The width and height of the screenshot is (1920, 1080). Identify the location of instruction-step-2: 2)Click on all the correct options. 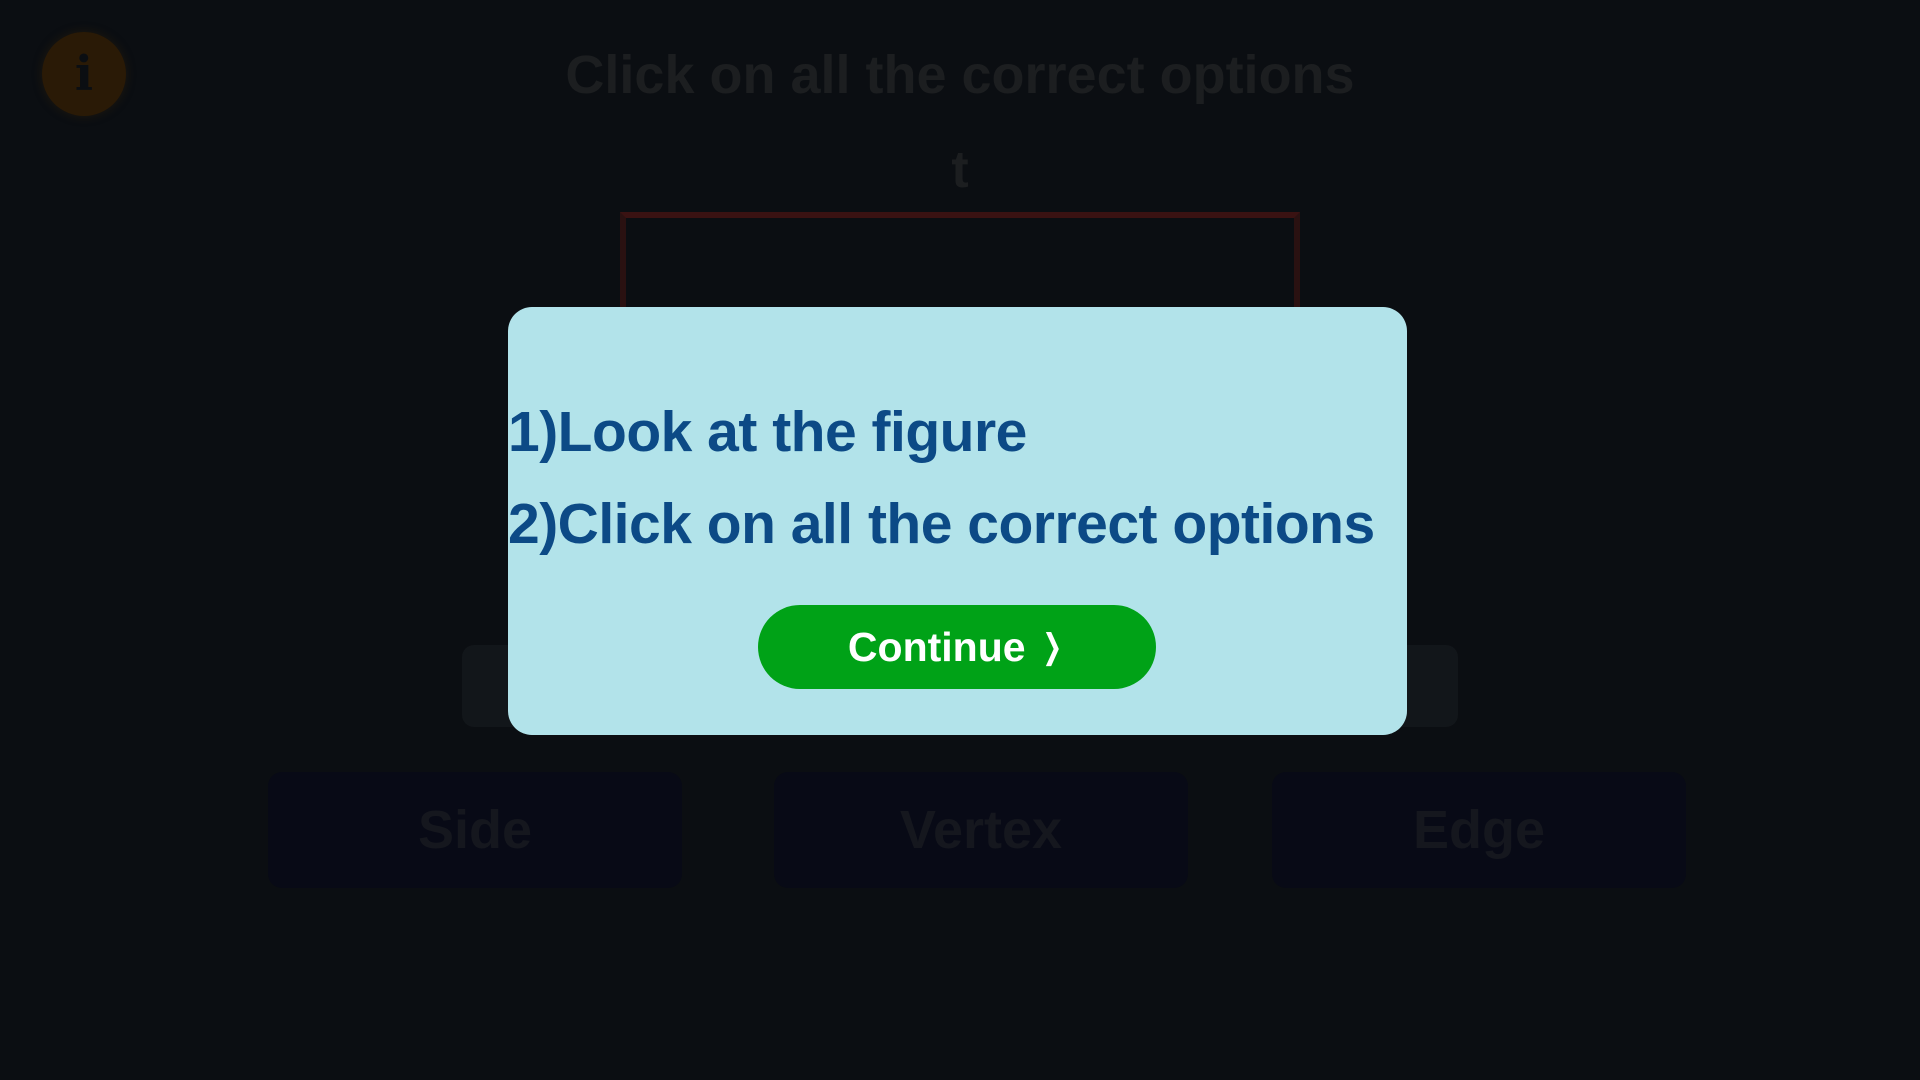
(941, 524).